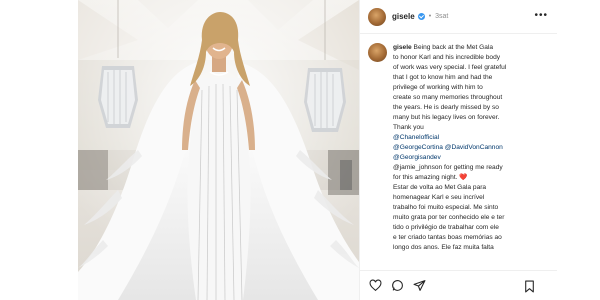 This screenshot has width=600, height=300. What do you see at coordinates (419, 285) in the screenshot?
I see `send-icon` at bounding box center [419, 285].